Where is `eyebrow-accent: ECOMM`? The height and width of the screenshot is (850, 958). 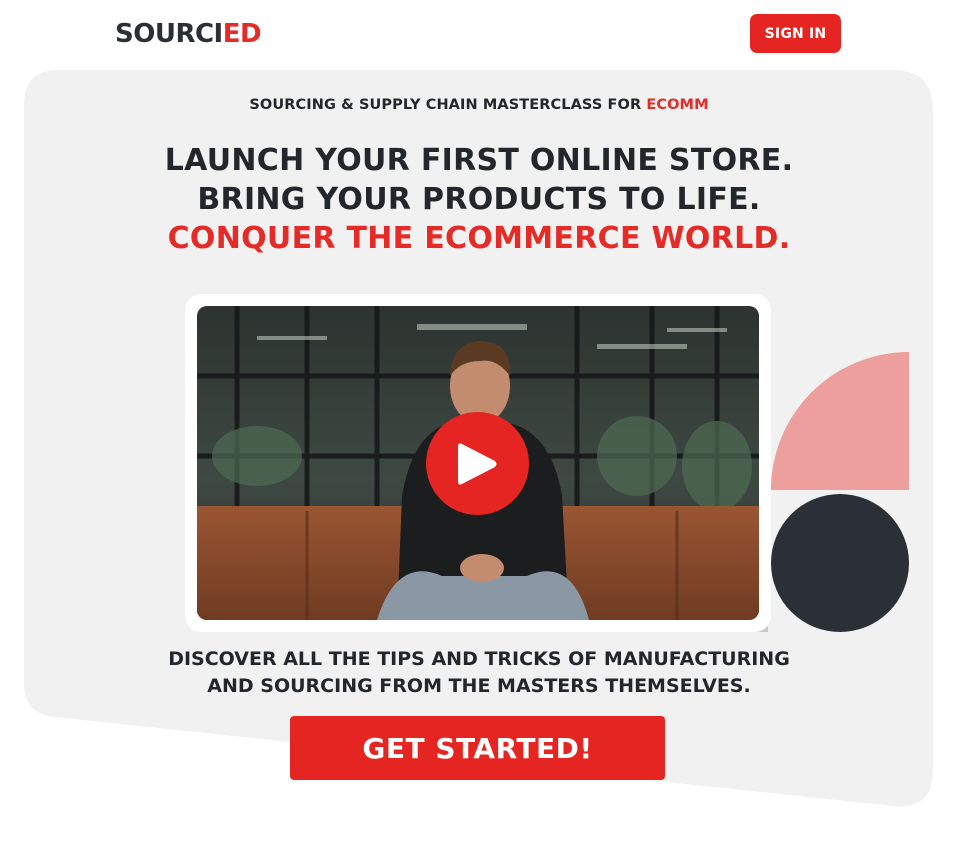
eyebrow-accent: ECOMM is located at coordinates (677, 105).